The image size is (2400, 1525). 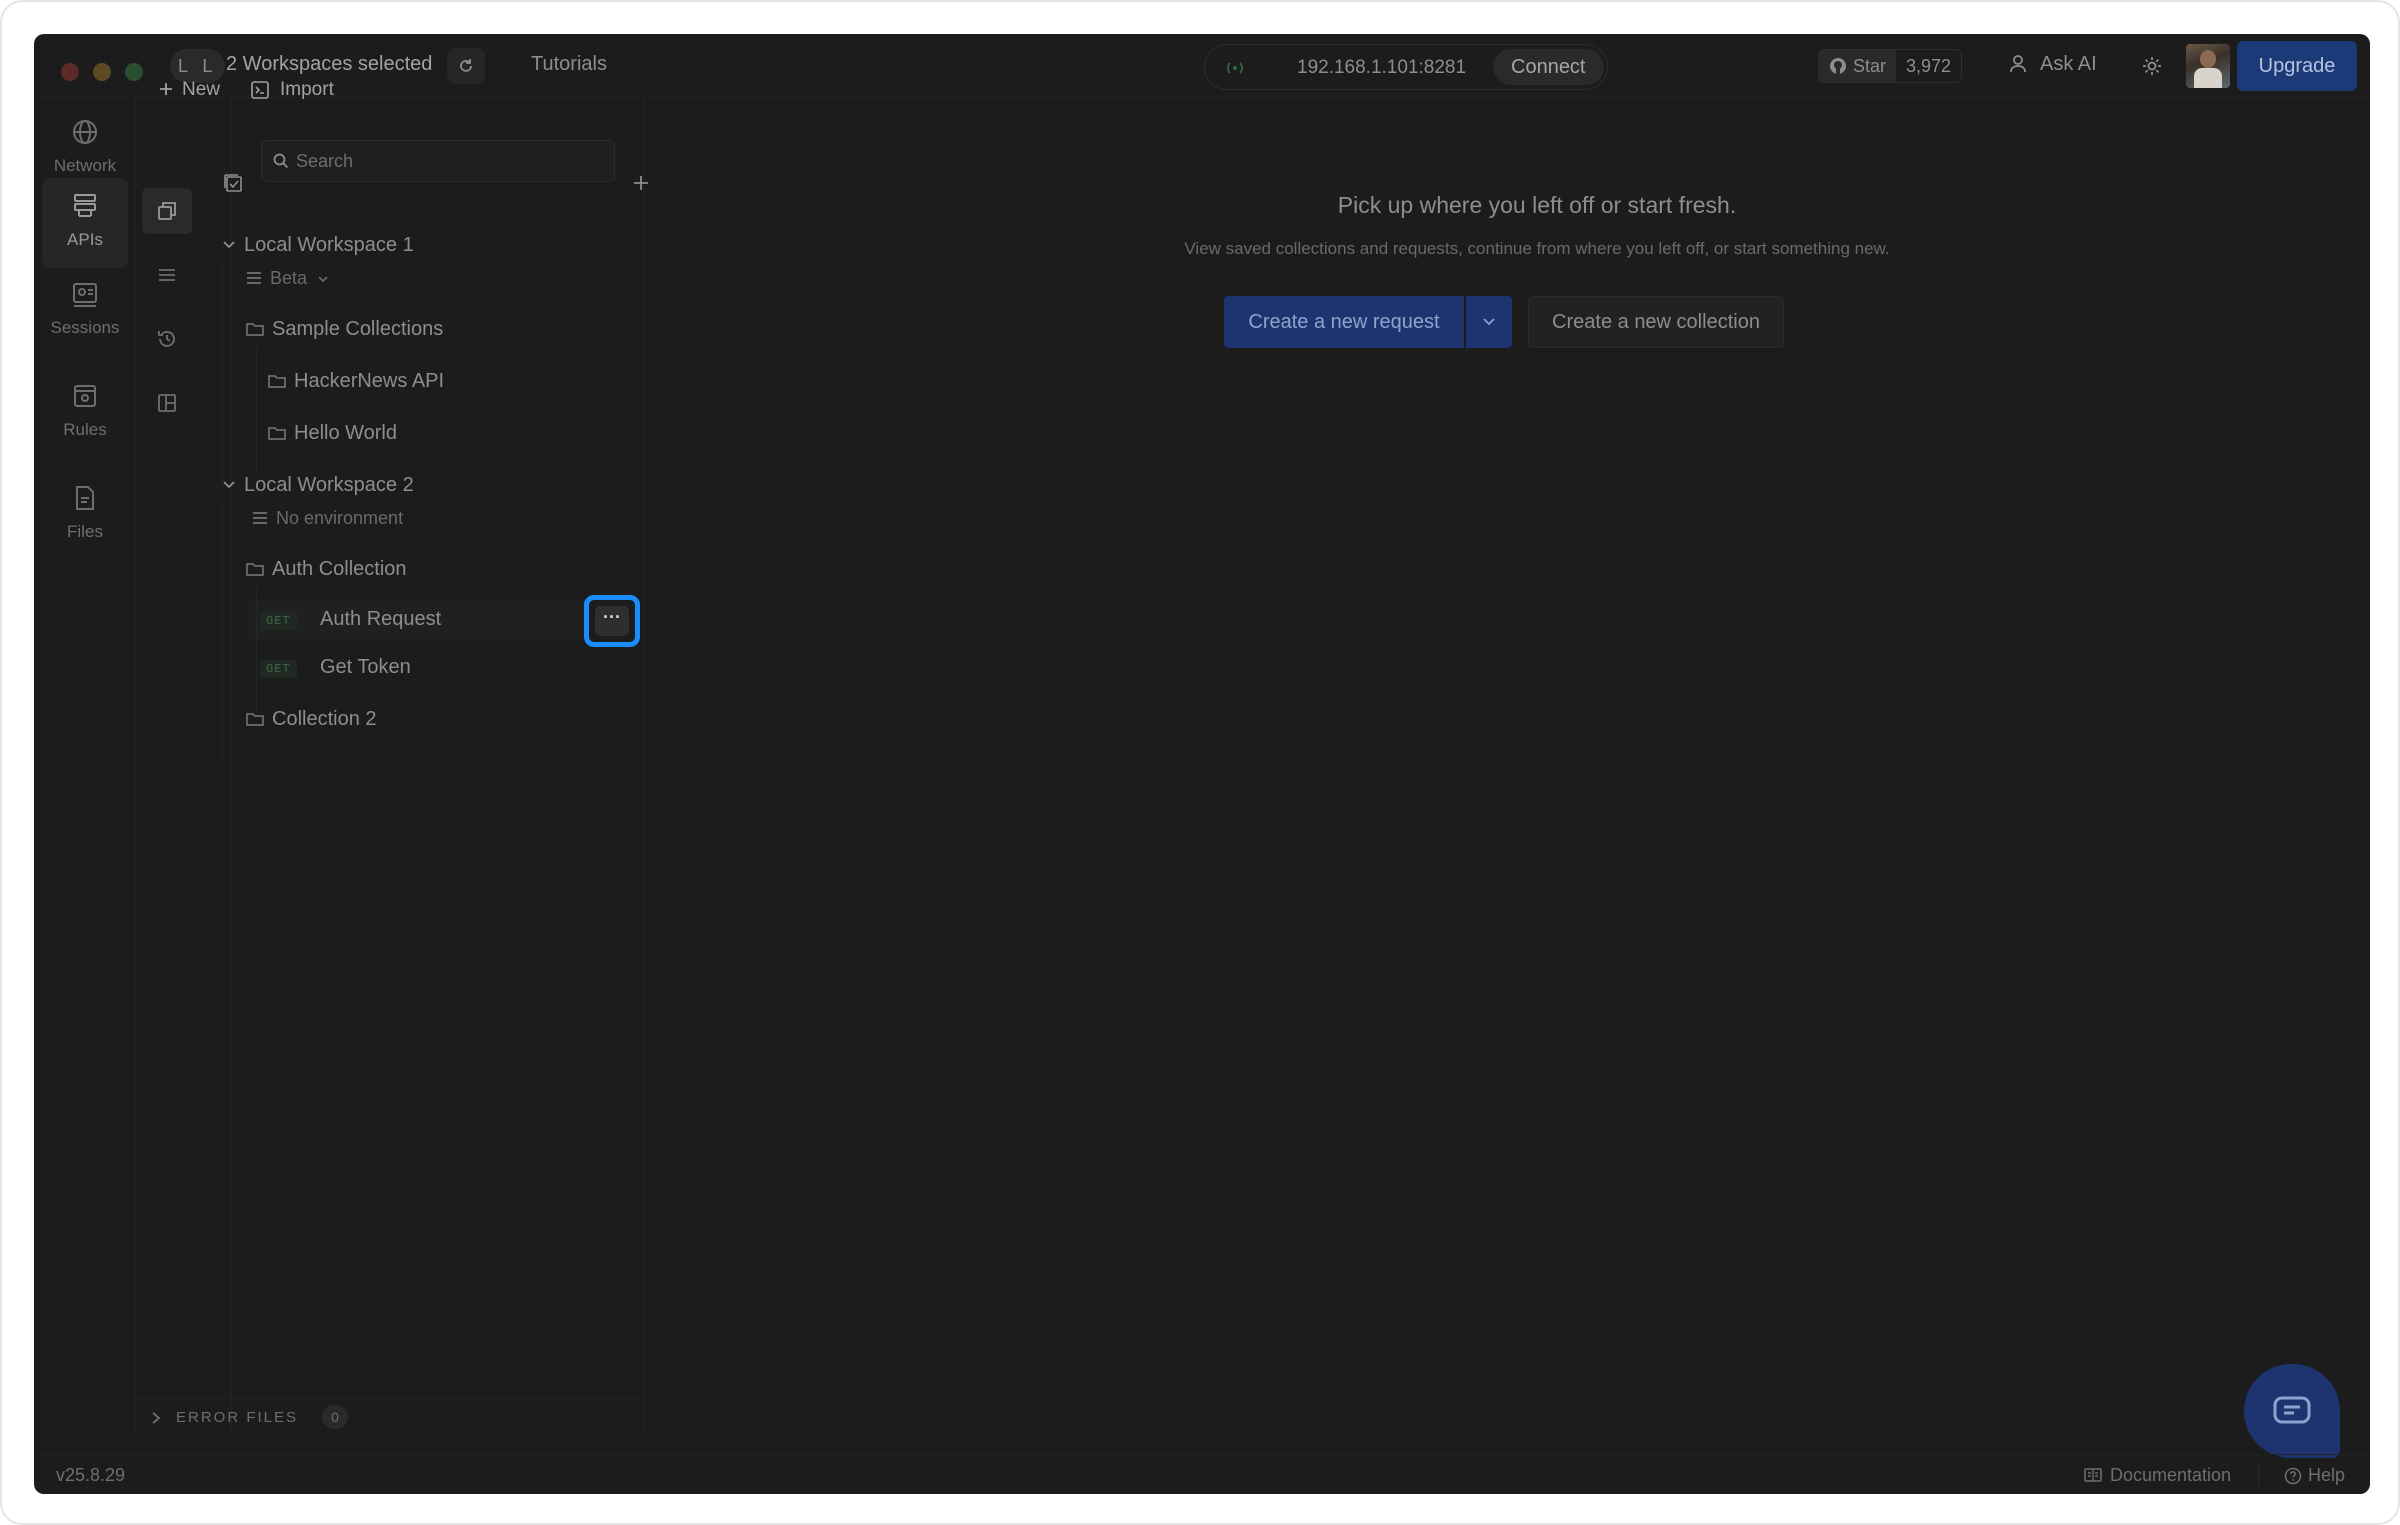 What do you see at coordinates (85, 498) in the screenshot?
I see `files-icon` at bounding box center [85, 498].